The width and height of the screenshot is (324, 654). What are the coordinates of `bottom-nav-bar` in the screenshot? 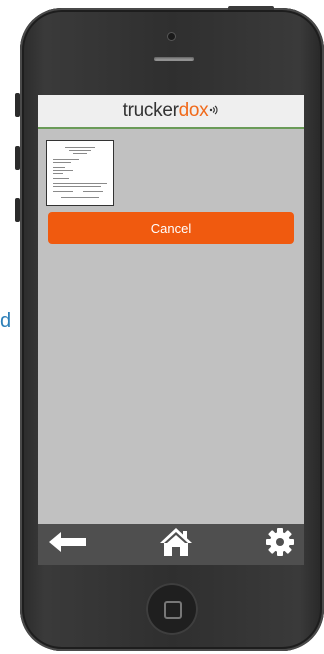 It's located at (171, 544).